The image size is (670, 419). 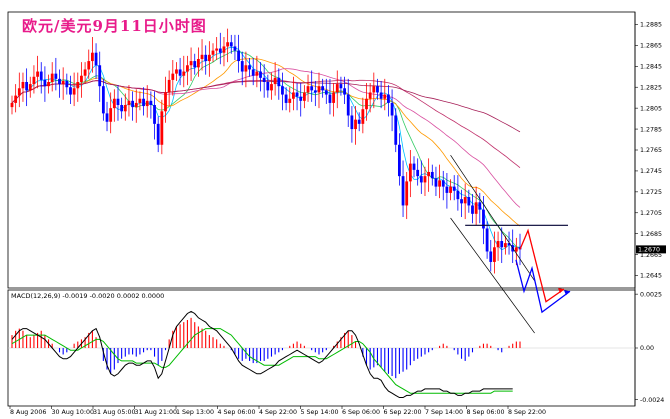 What do you see at coordinates (403, 412) in the screenshot?
I see `time-tick-label: 6 Sep 22:00` at bounding box center [403, 412].